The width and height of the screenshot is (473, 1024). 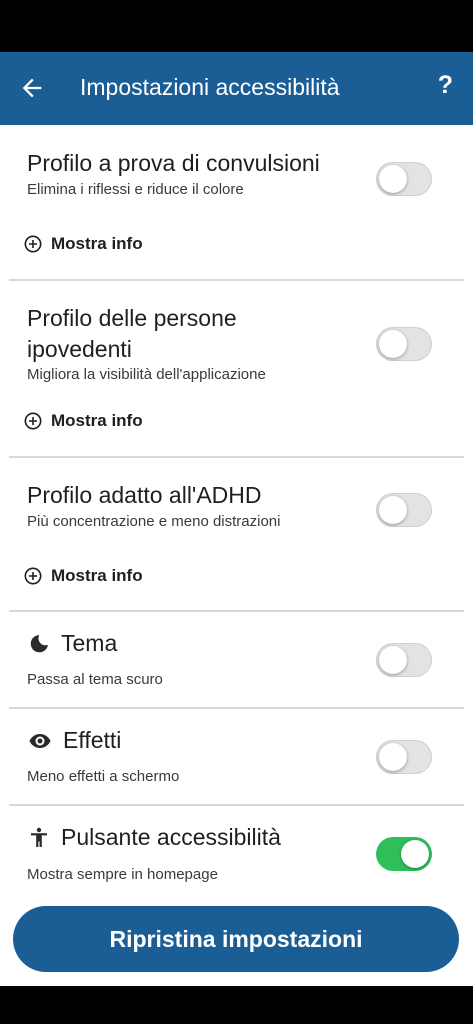 I want to click on setting-theme-toggle, so click(x=404, y=660).